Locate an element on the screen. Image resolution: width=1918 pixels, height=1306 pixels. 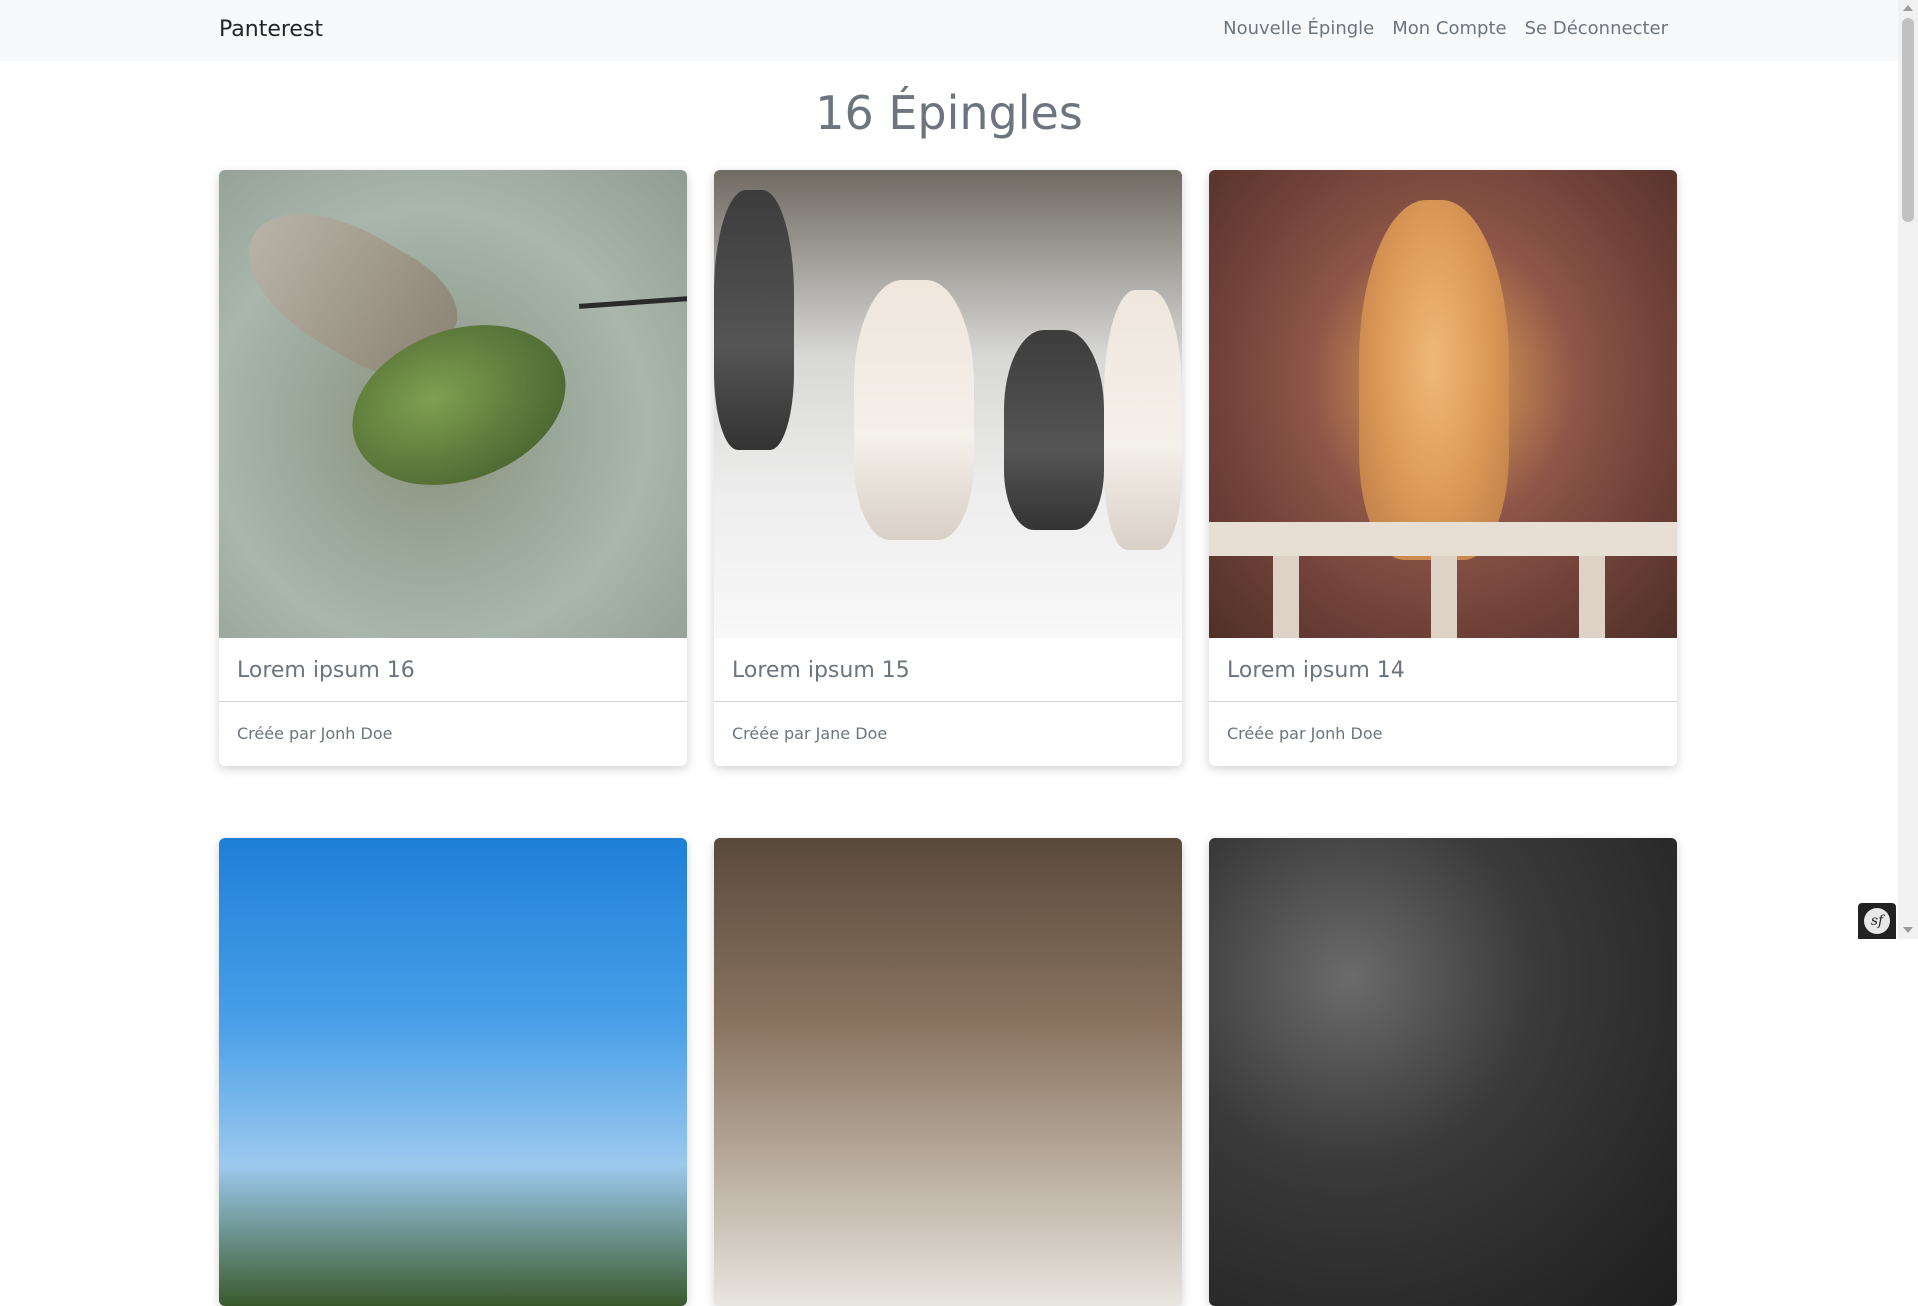
pin-title: Lorem ipsum 16 is located at coordinates (453, 670).